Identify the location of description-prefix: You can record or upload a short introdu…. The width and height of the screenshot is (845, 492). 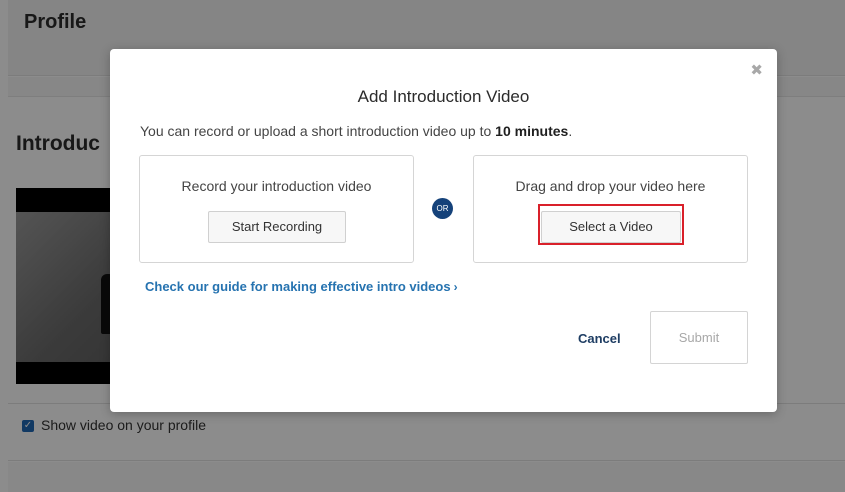
(318, 131).